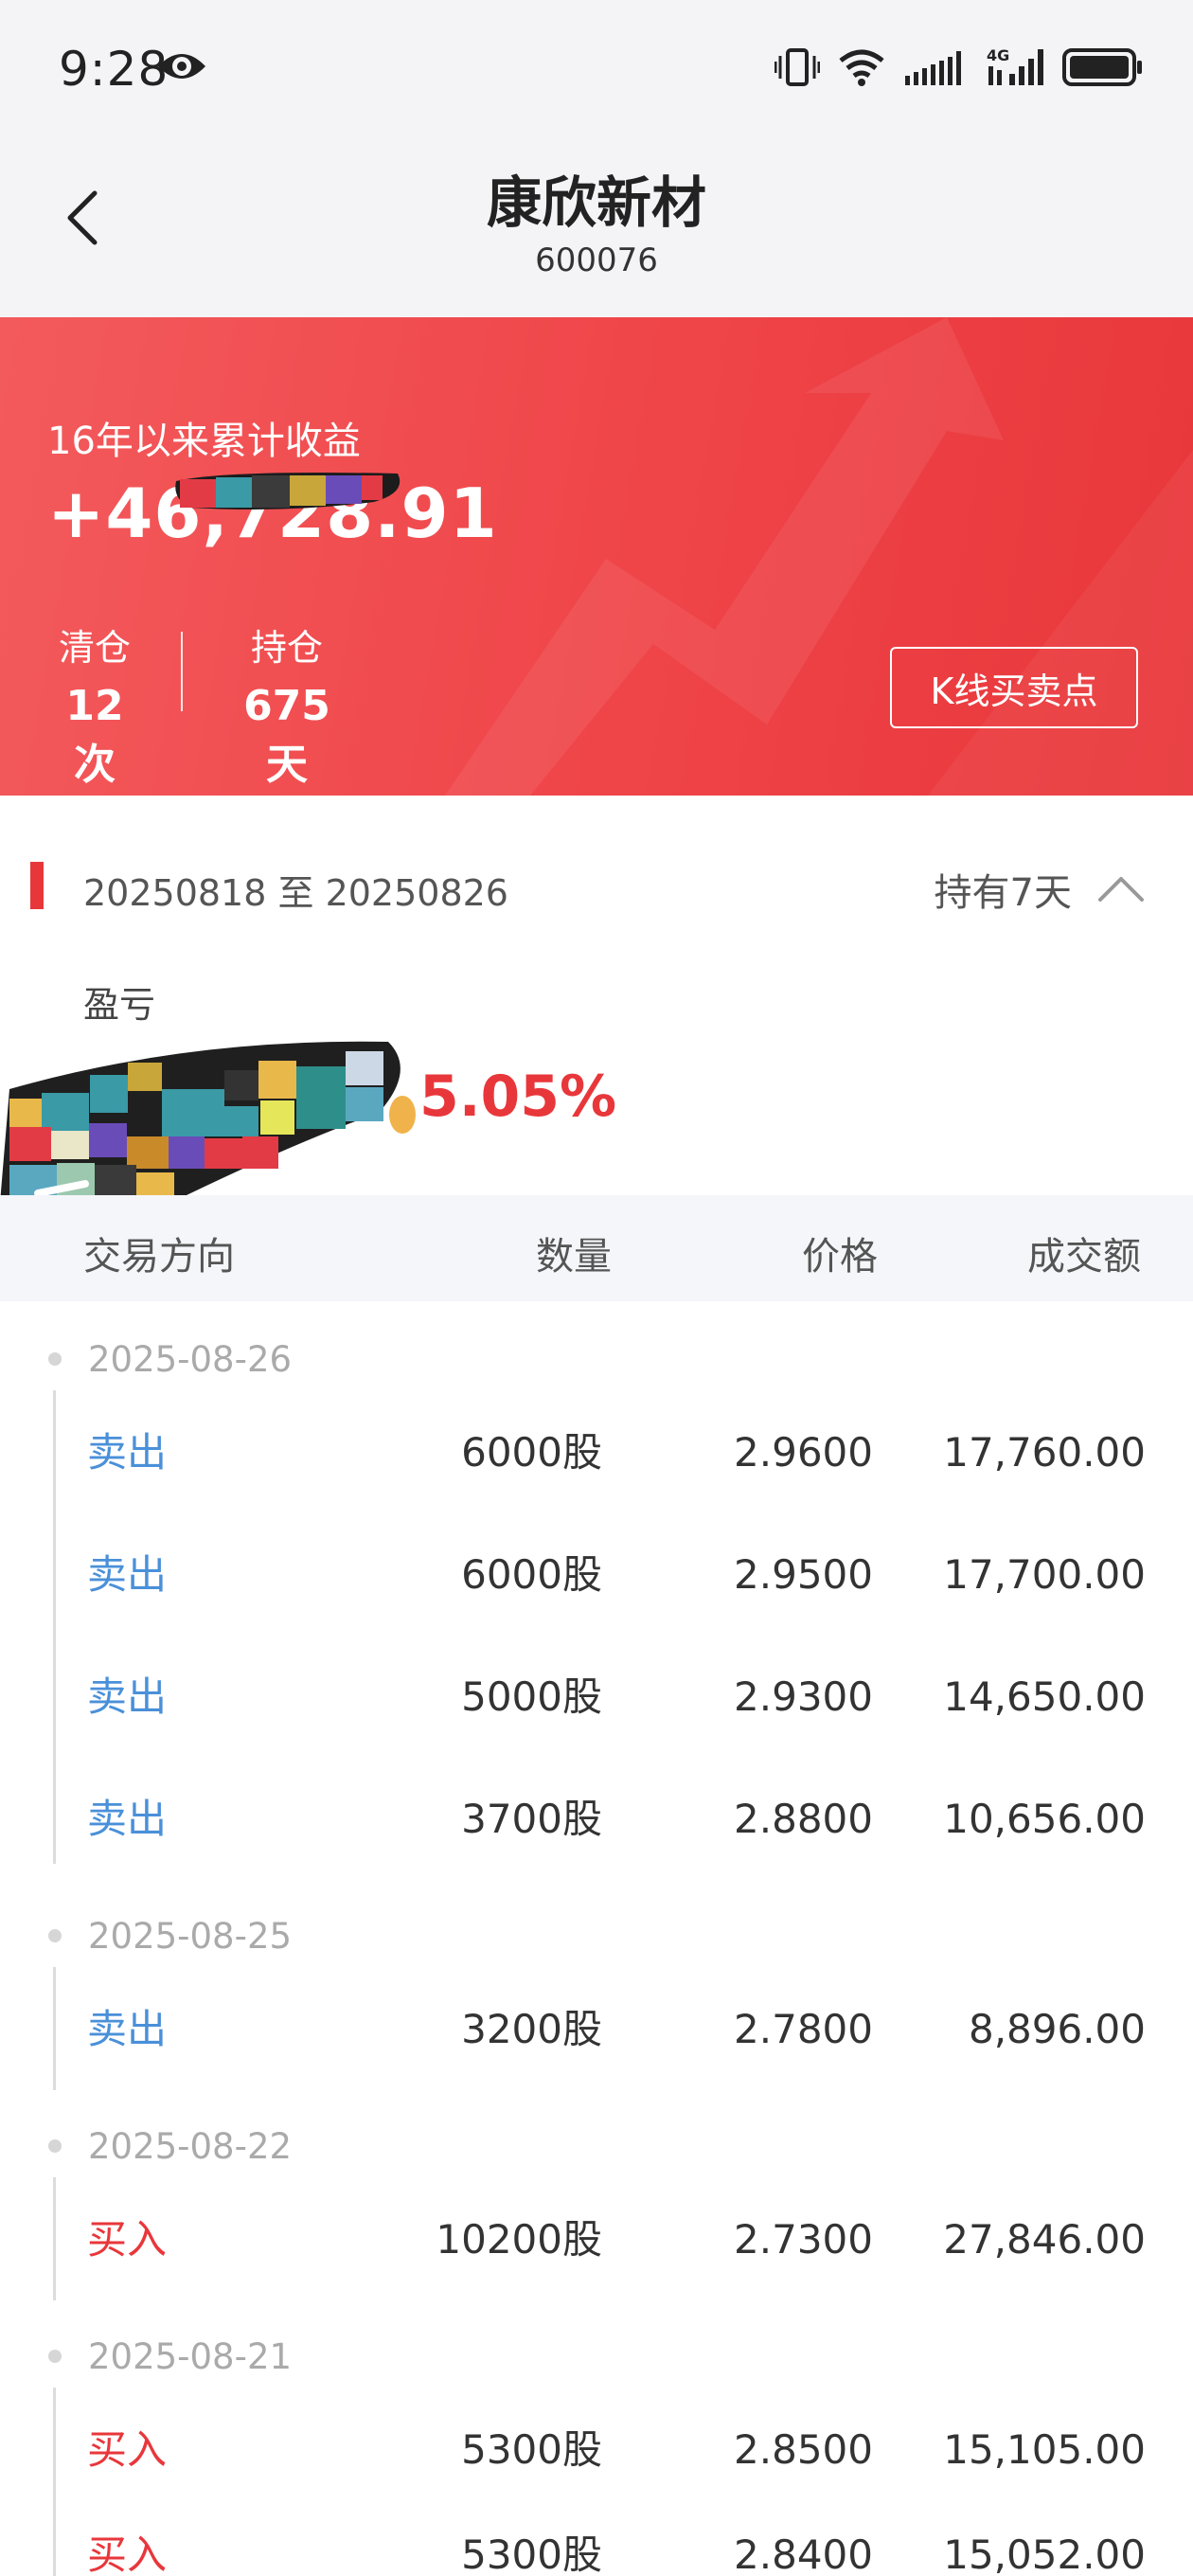 This screenshot has width=1193, height=2576. What do you see at coordinates (998, 55) in the screenshot?
I see `svg-text: 4G` at bounding box center [998, 55].